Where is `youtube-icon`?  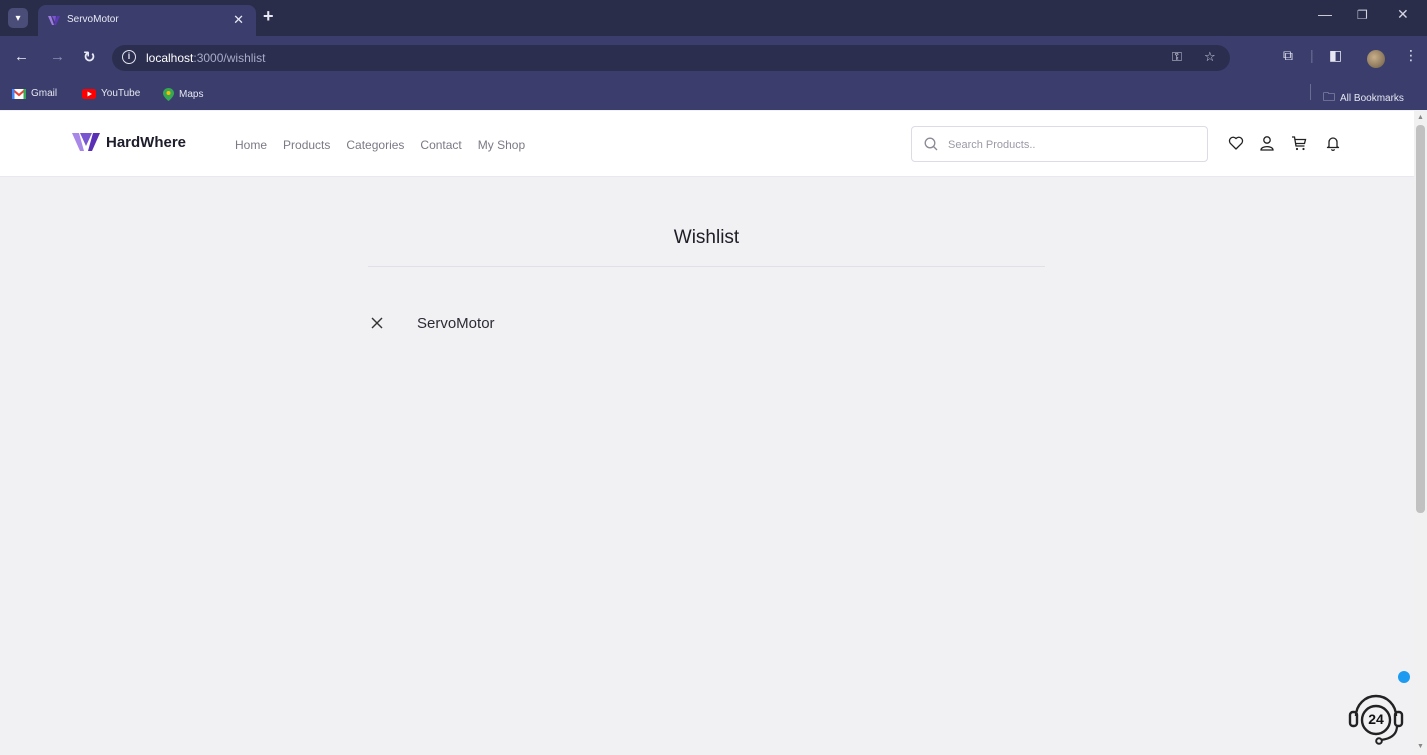
youtube-icon is located at coordinates (89, 93).